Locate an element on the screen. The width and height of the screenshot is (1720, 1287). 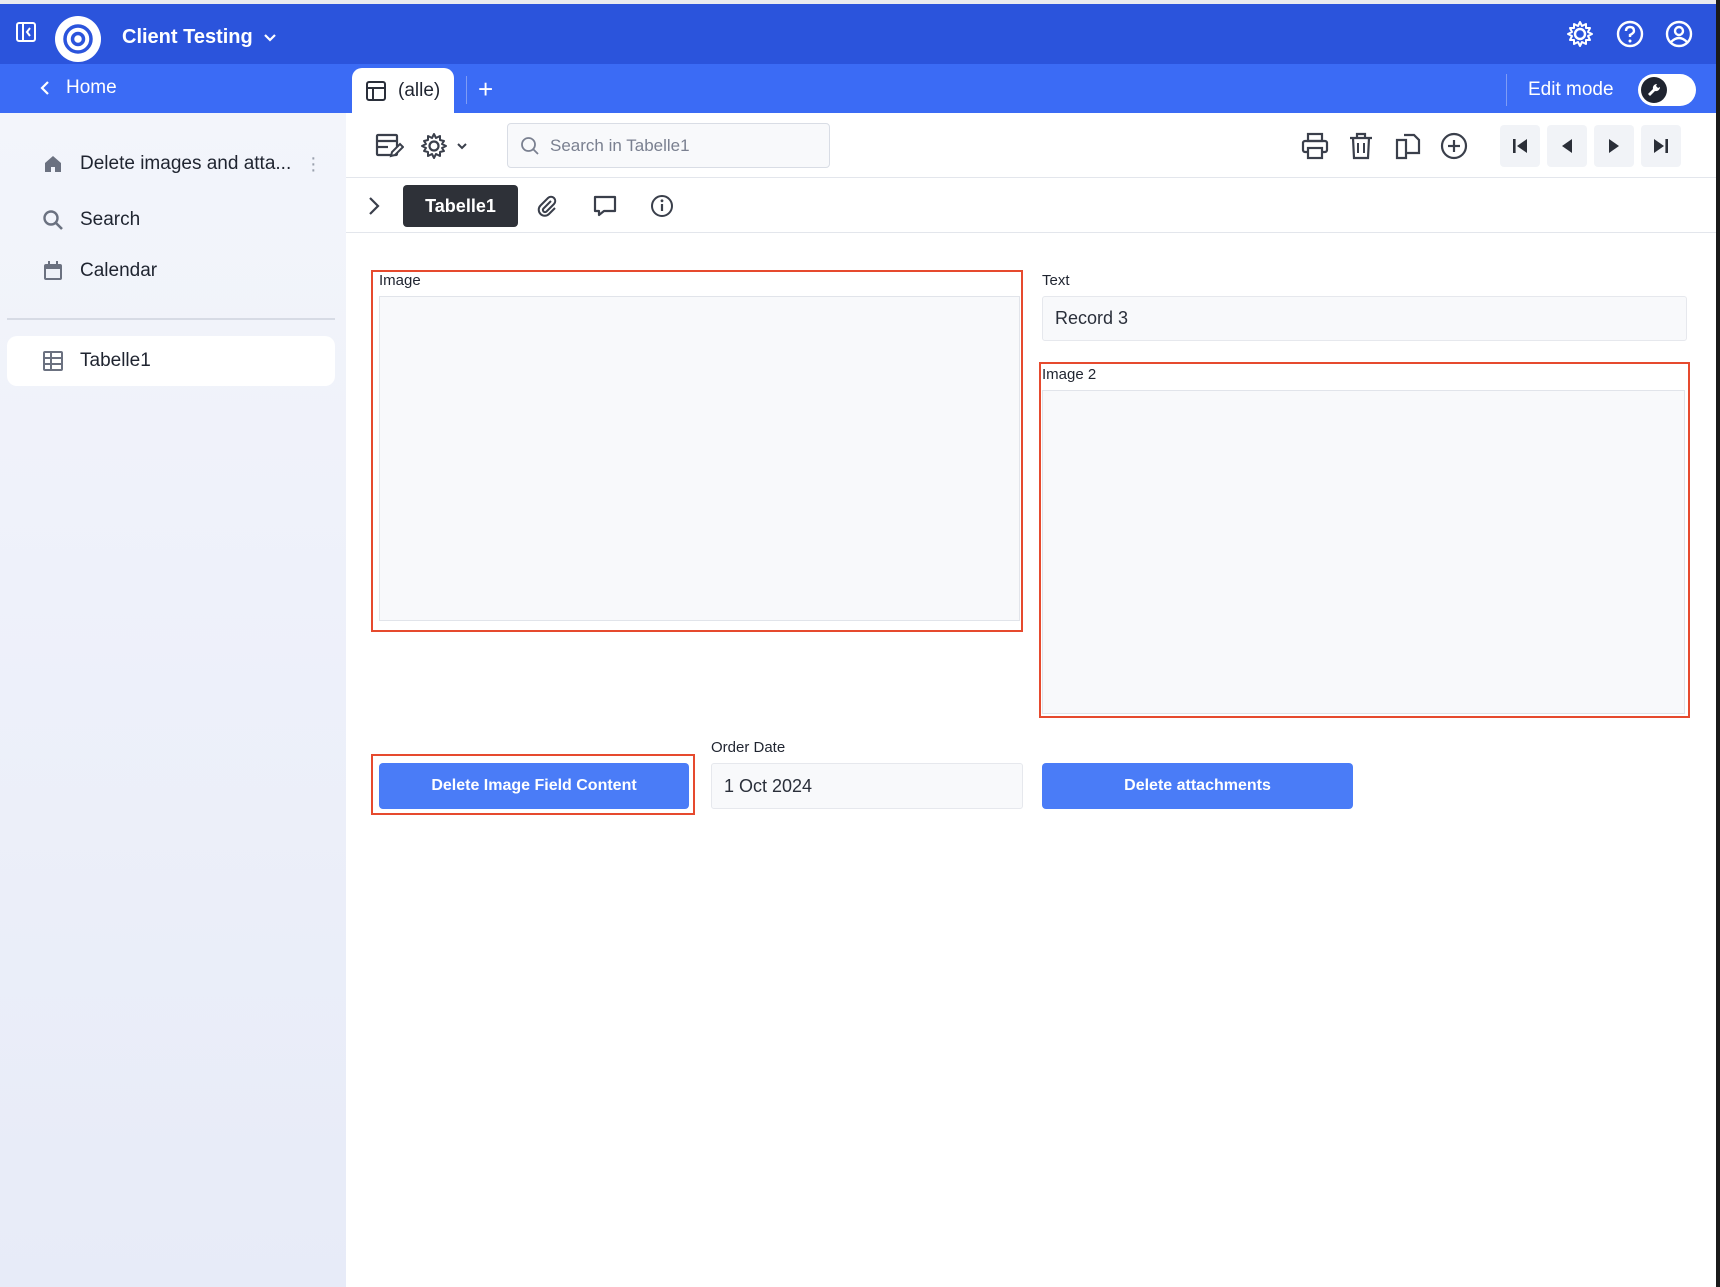
tab-divider is located at coordinates (466, 90).